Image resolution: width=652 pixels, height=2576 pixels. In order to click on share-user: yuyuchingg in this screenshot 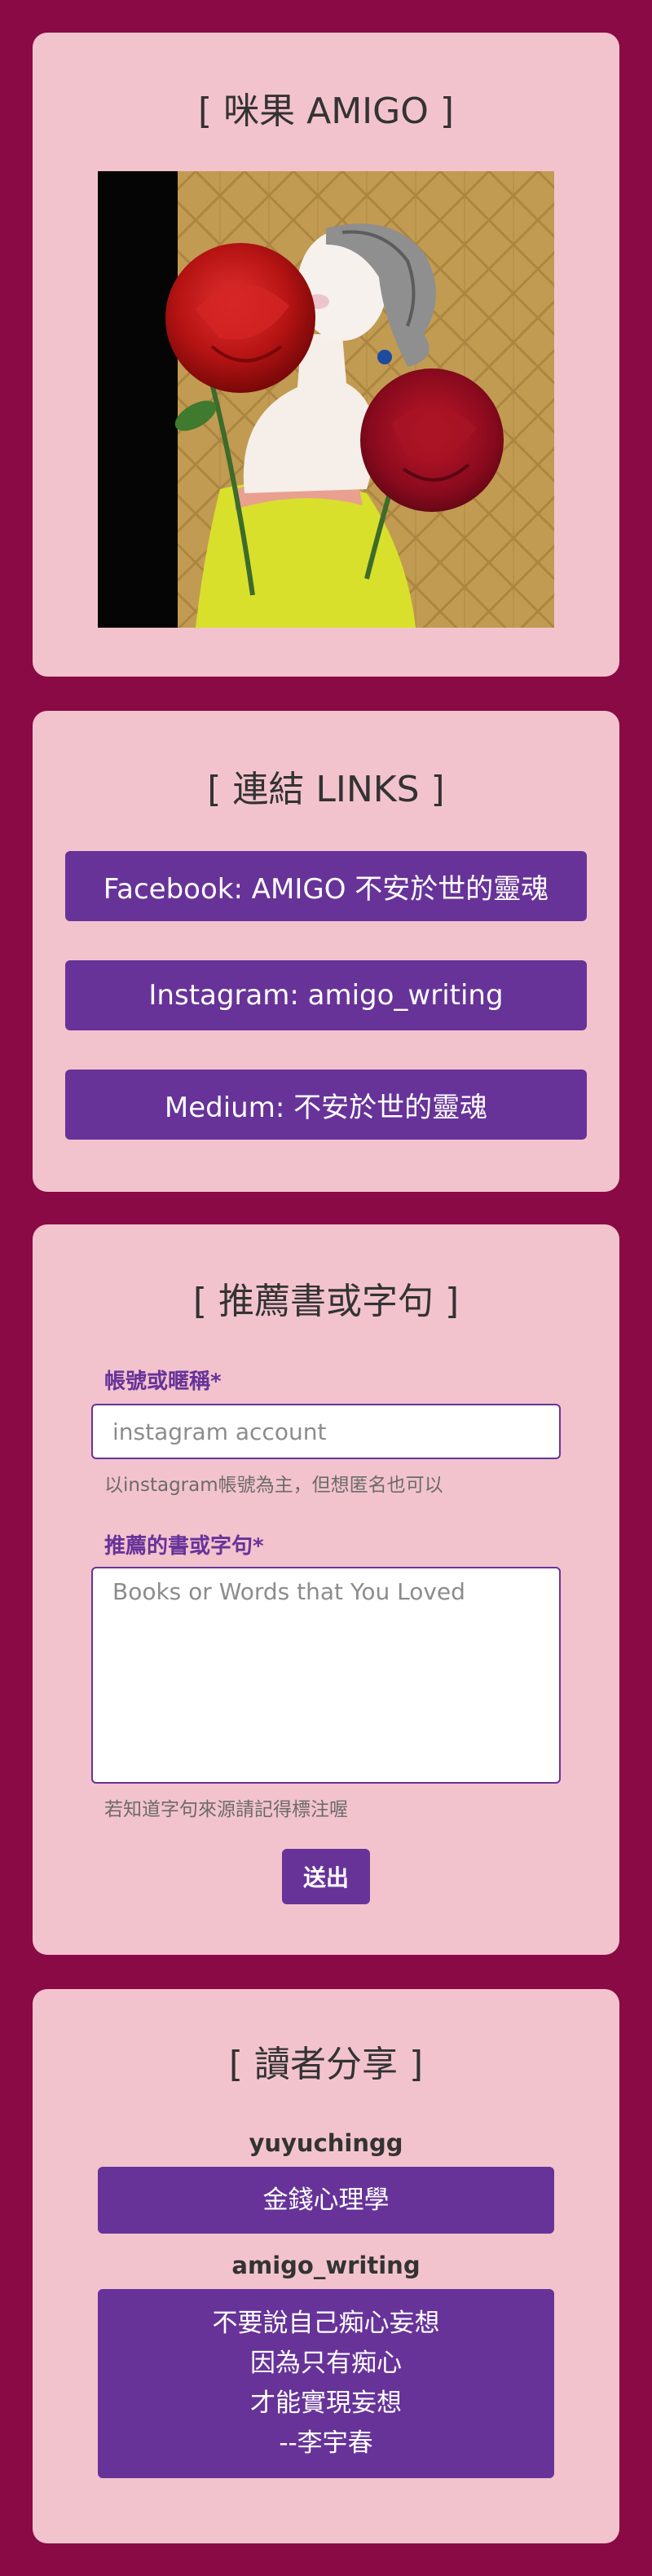, I will do `click(326, 2143)`.